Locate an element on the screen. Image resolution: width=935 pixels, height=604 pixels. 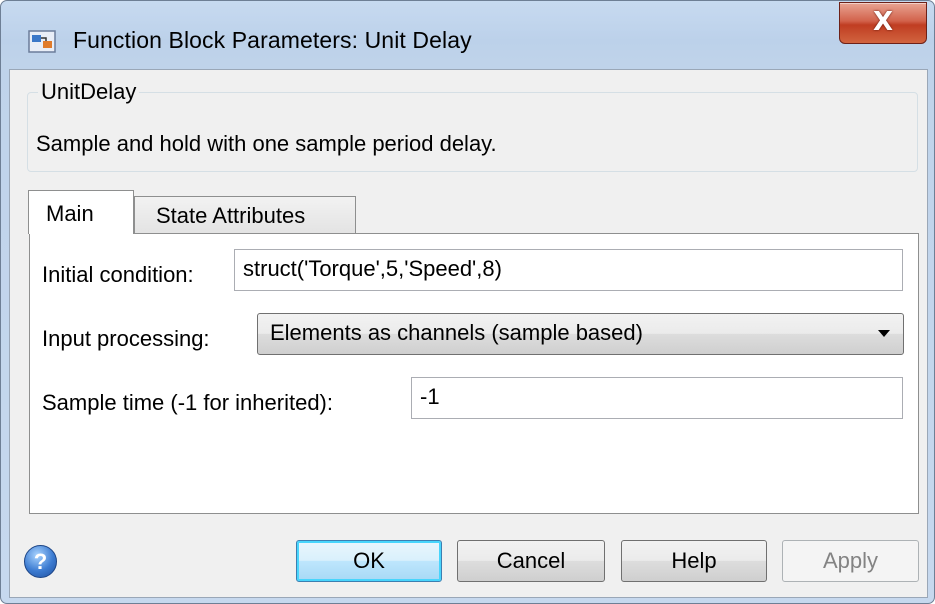
cancel-button: Cancel is located at coordinates (531, 561).